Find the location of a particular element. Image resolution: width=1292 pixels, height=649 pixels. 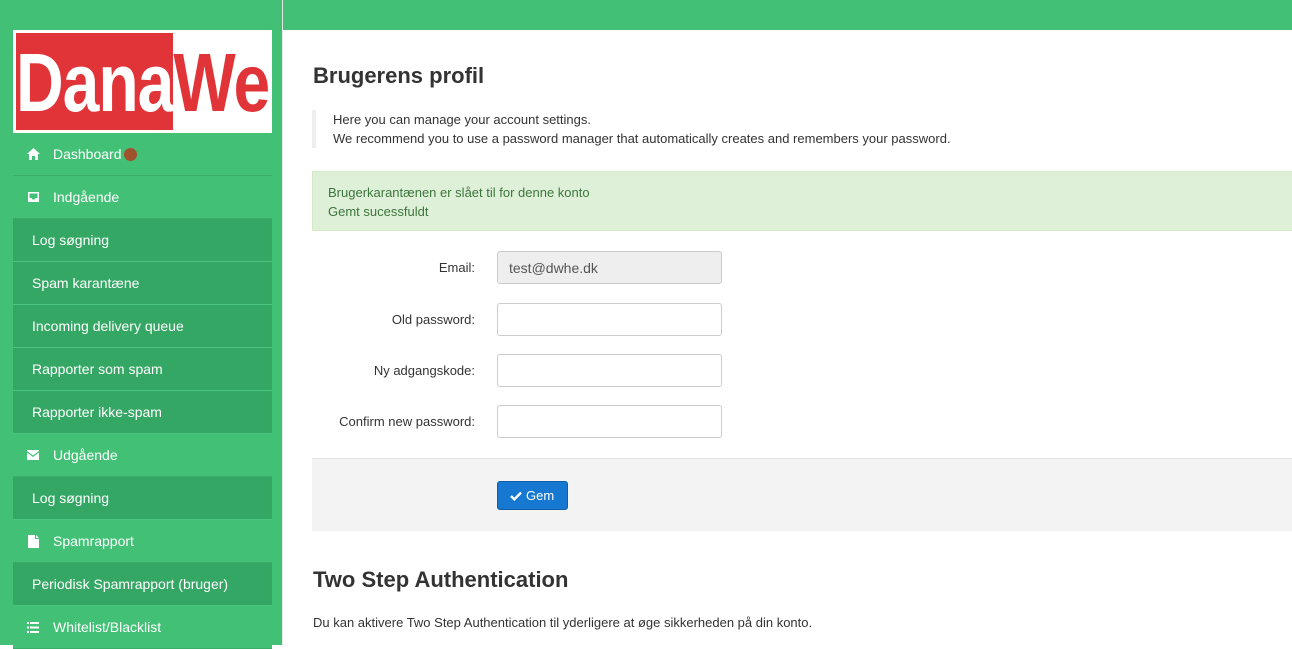

sidebar-item-label: Spam karantæne is located at coordinates (86, 283).